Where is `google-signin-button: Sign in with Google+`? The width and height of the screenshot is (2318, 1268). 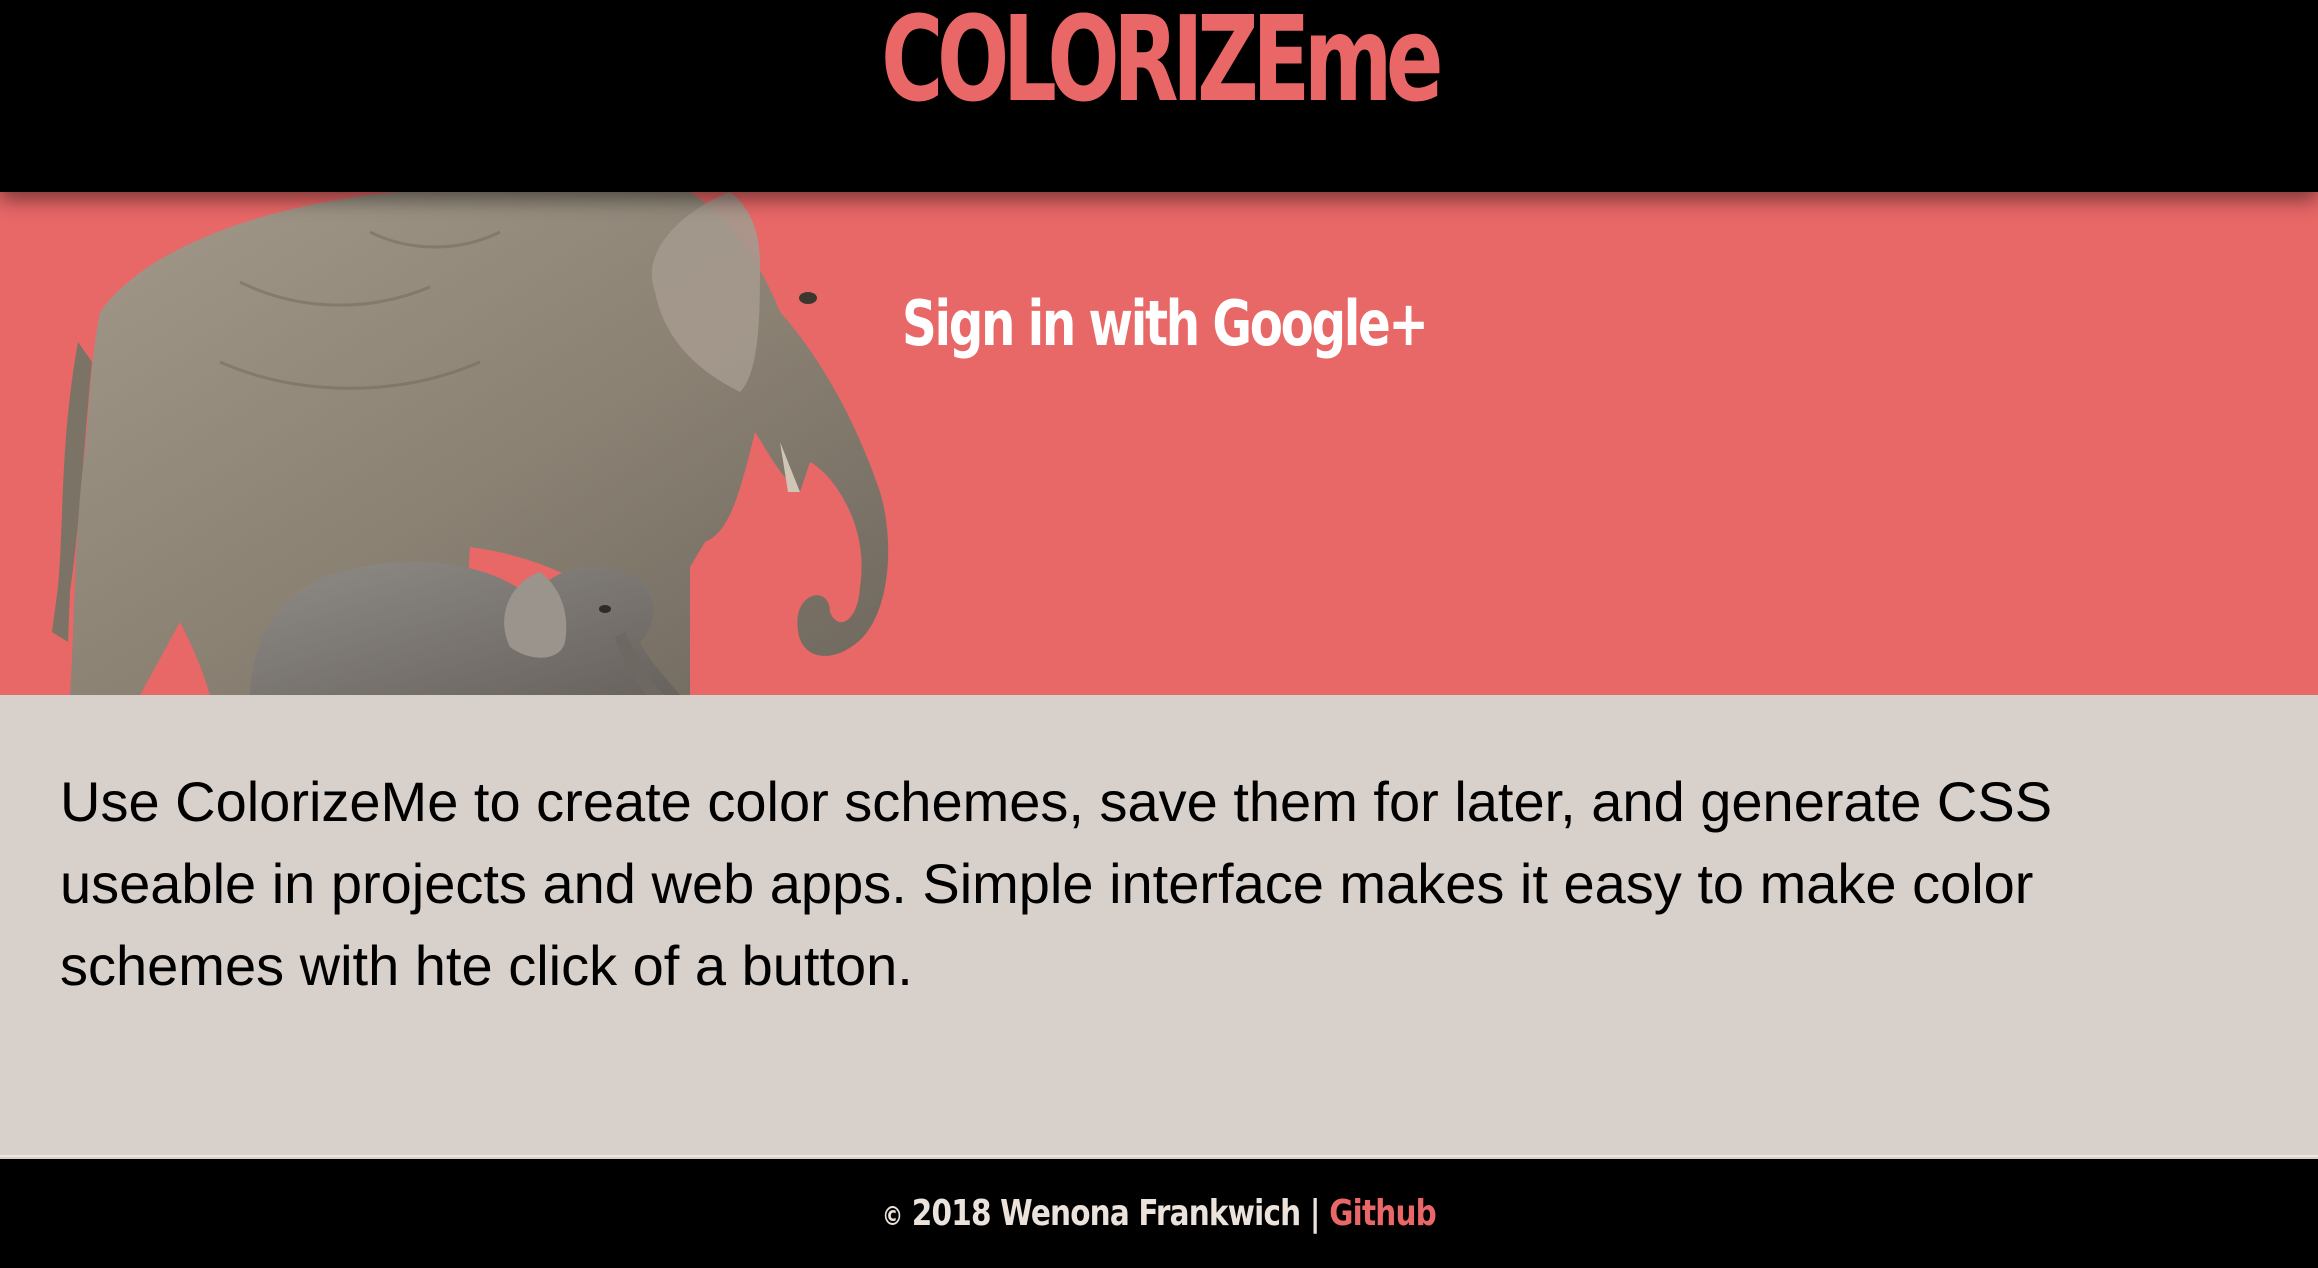
google-signin-button: Sign in with Google+ is located at coordinates (1165, 323).